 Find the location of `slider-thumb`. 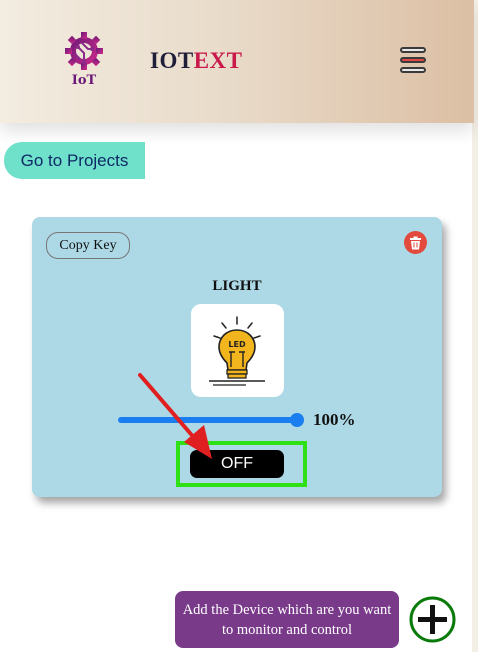

slider-thumb is located at coordinates (297, 420).